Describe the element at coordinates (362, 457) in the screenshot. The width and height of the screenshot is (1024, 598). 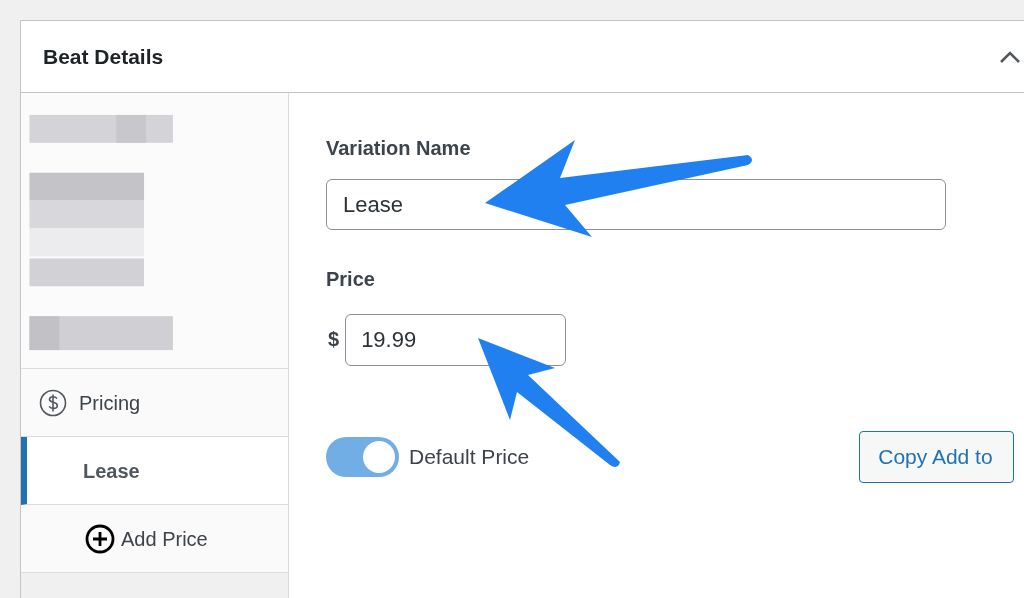
I see `toggle-switch` at that location.